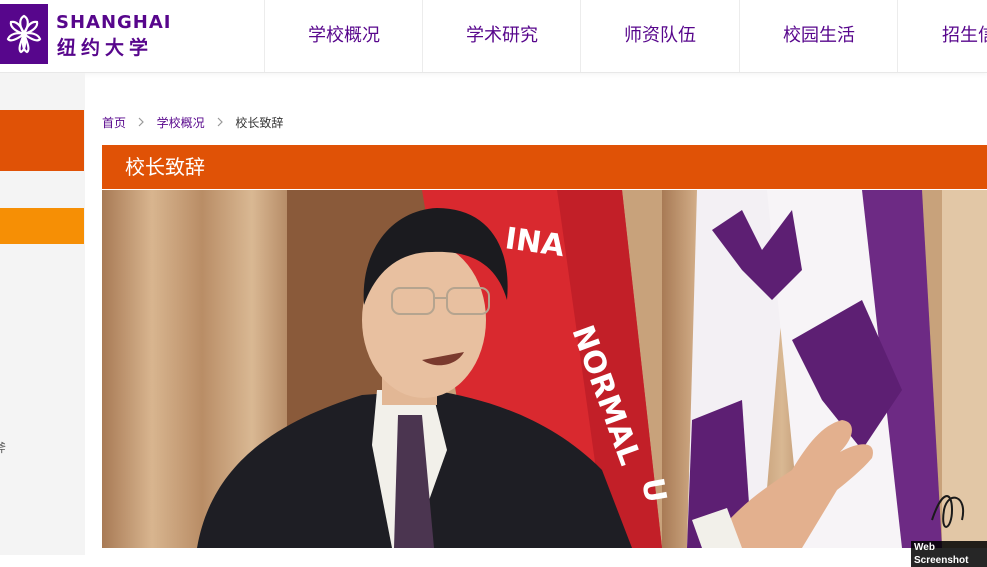 This screenshot has height=567, width=987. I want to click on page-title: 校长致辞, so click(165, 167).